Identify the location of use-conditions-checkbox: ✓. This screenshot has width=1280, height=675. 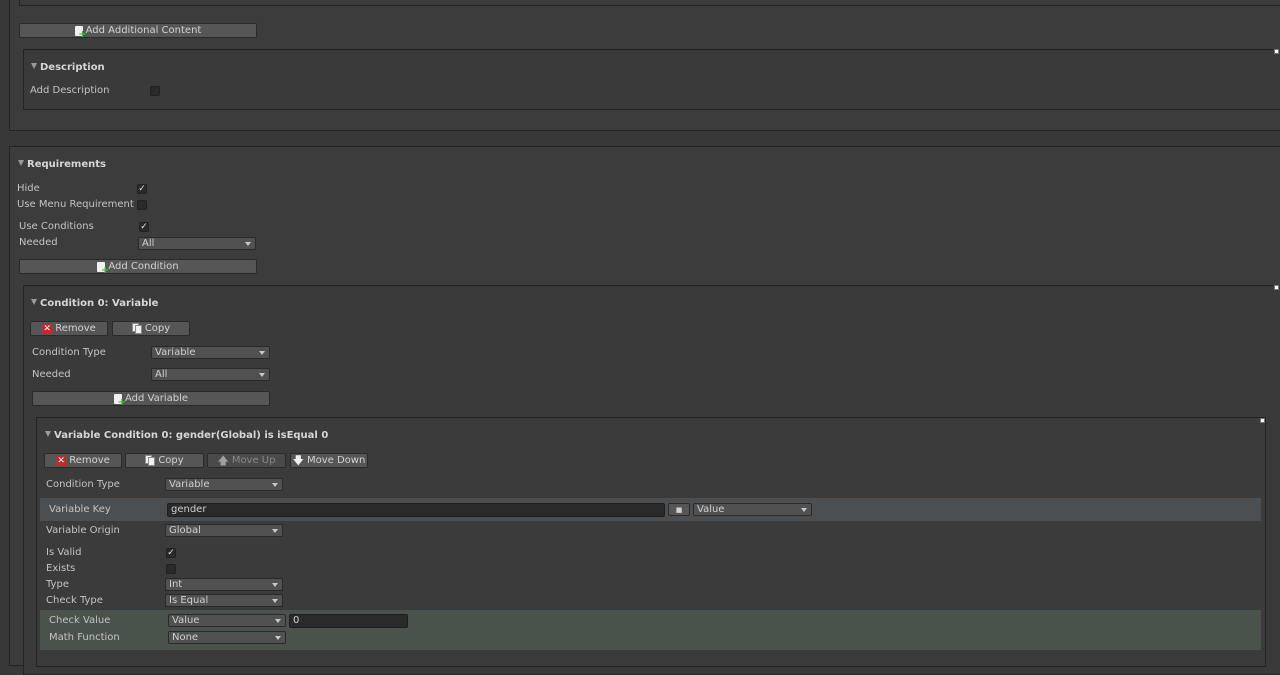
(144, 227).